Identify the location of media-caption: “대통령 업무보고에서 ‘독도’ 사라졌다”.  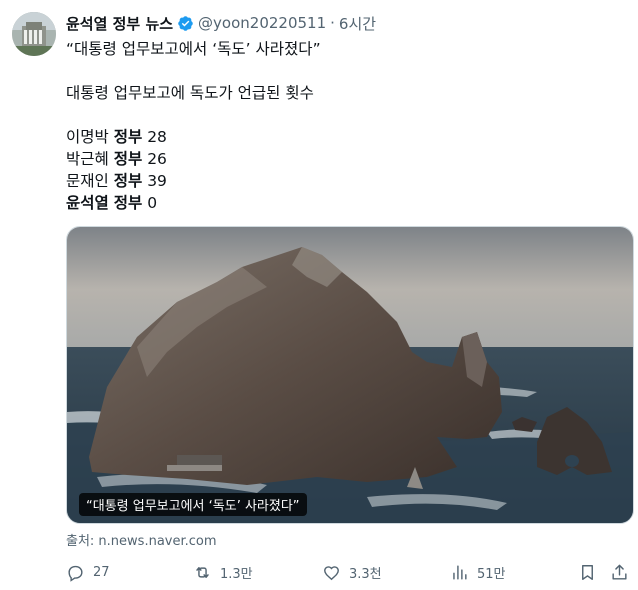
(193, 504).